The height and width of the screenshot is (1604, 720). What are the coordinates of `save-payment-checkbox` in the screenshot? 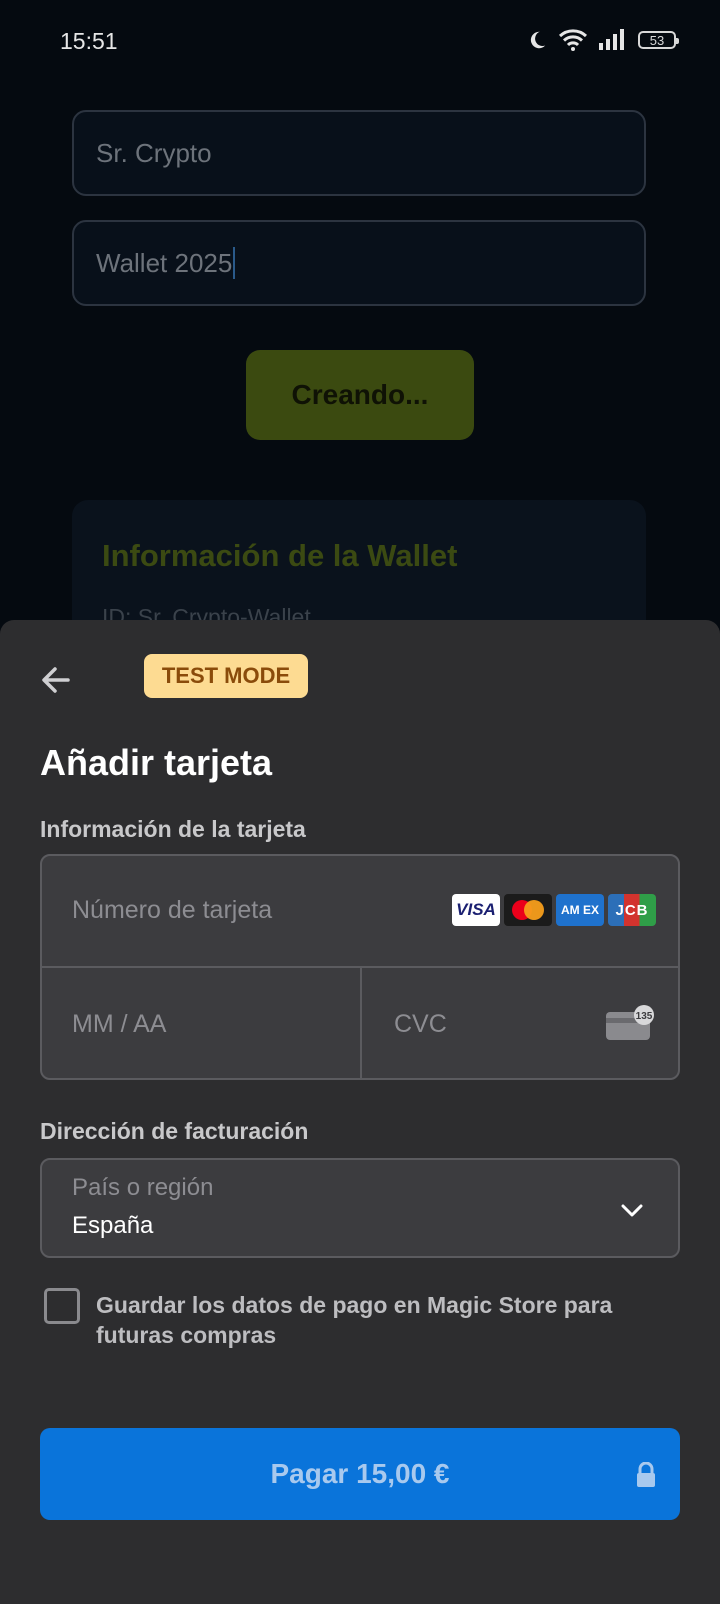 It's located at (62, 1306).